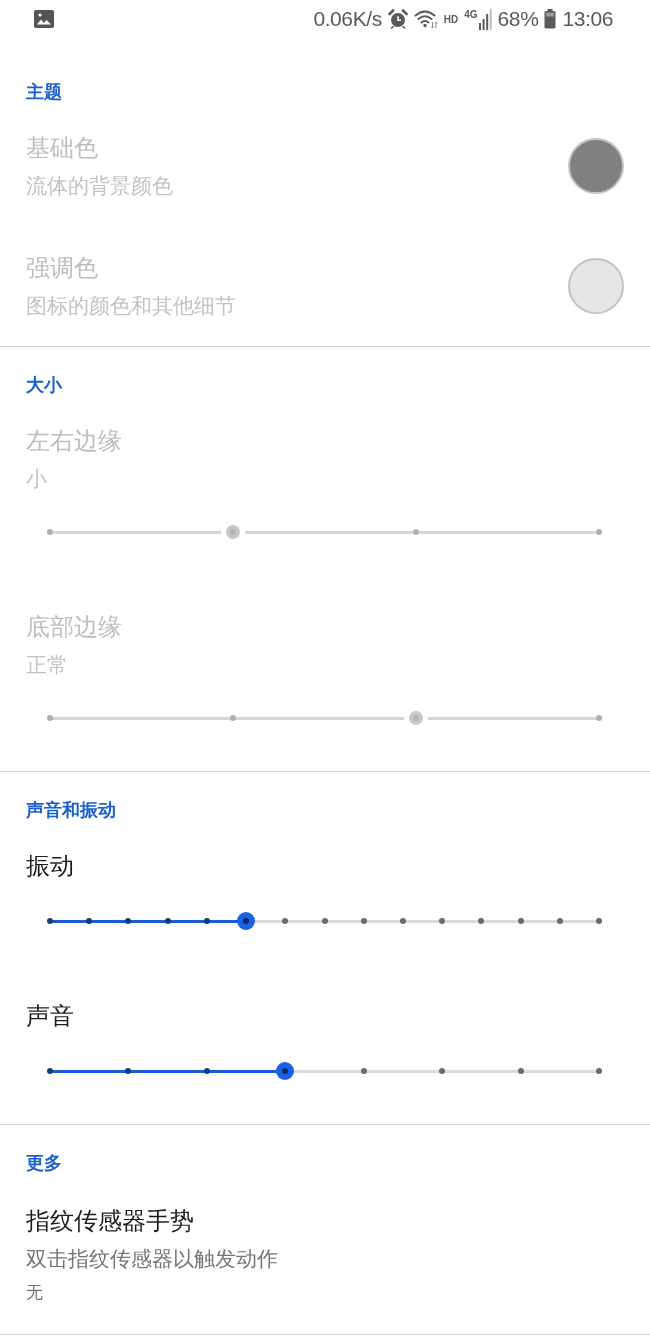  Describe the element at coordinates (44, 385) in the screenshot. I see `section-header: 大小` at that location.